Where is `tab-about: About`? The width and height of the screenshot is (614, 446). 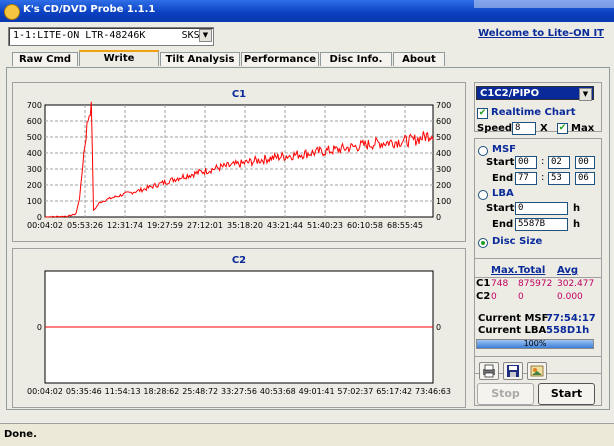 tab-about: About is located at coordinates (419, 59).